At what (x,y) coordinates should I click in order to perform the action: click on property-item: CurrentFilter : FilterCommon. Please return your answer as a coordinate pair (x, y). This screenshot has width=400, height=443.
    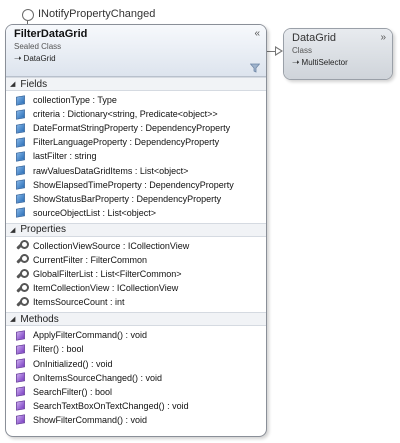
    Looking at the image, I should click on (136, 260).